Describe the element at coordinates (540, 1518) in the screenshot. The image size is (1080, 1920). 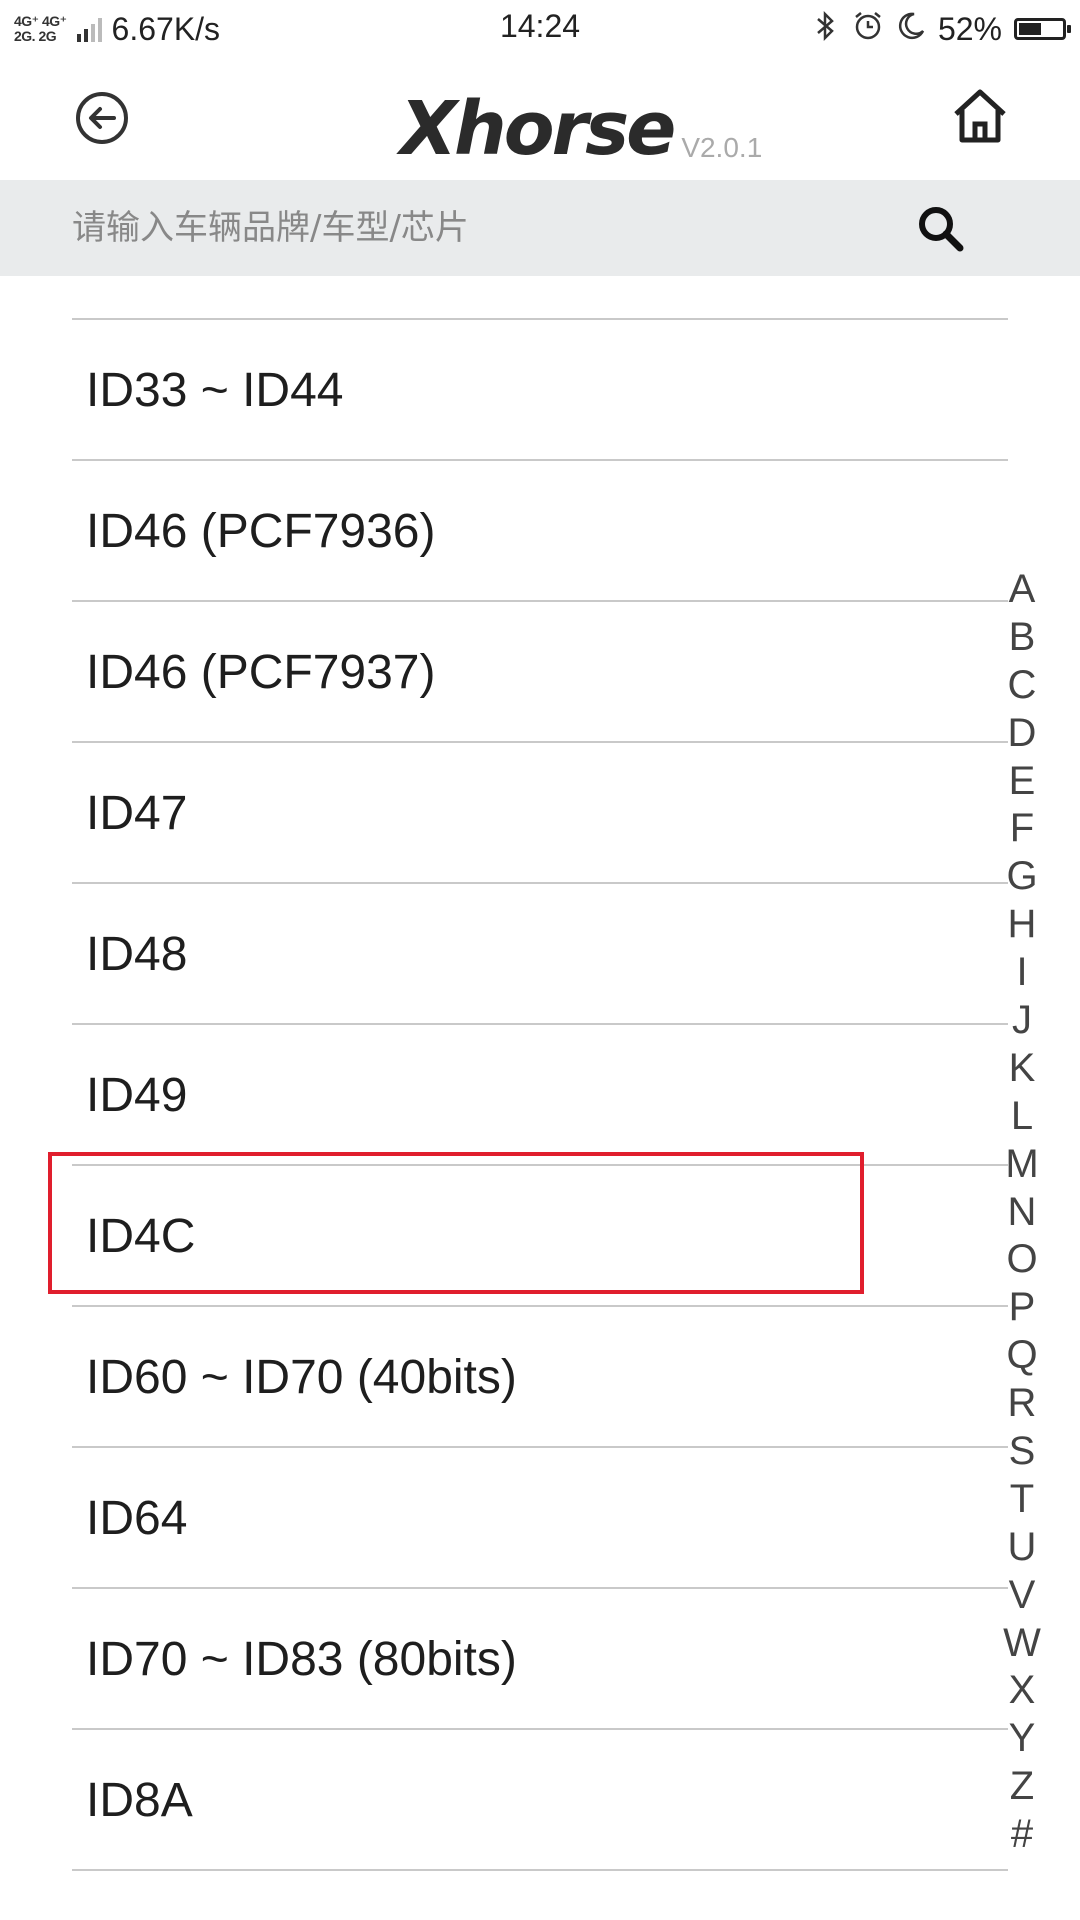
I see `list-item: ID64` at that location.